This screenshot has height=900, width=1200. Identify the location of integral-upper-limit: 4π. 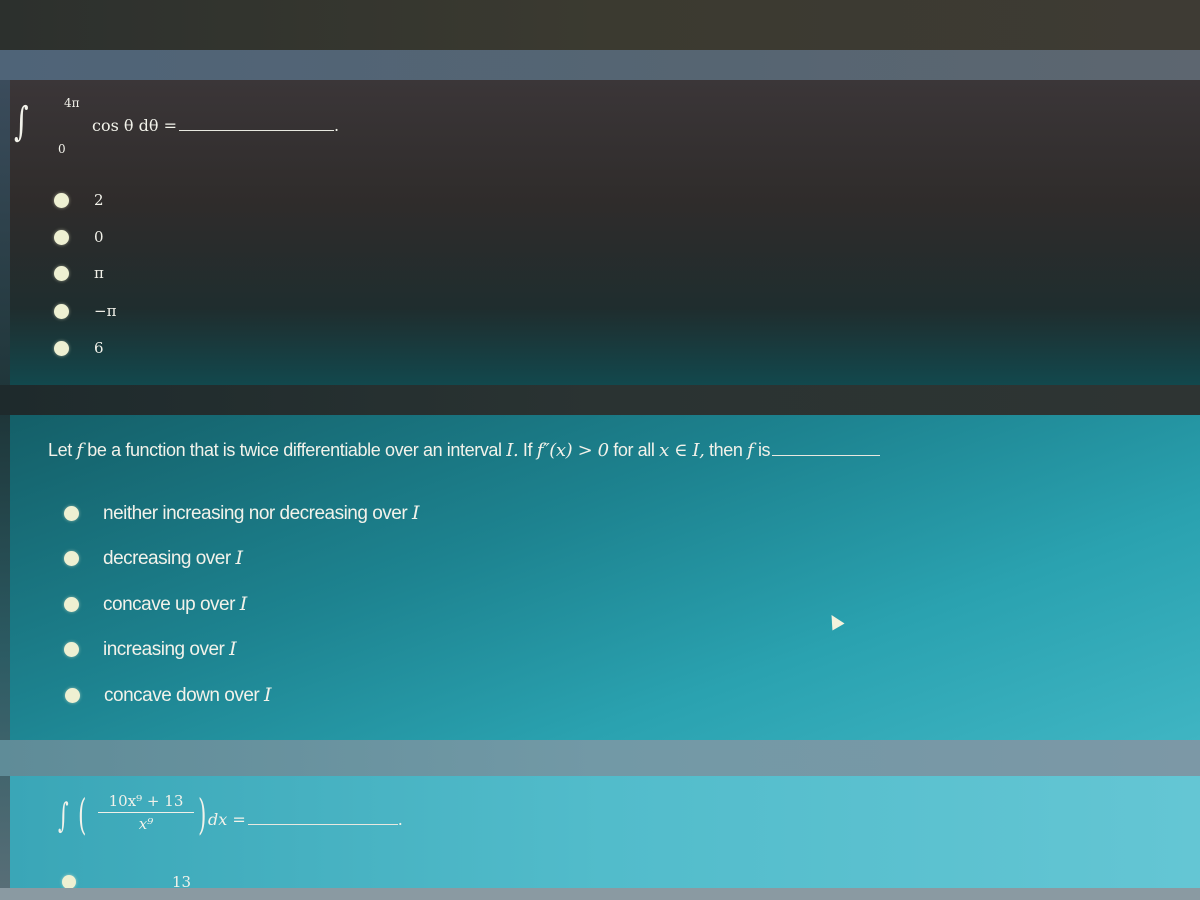
(72, 103).